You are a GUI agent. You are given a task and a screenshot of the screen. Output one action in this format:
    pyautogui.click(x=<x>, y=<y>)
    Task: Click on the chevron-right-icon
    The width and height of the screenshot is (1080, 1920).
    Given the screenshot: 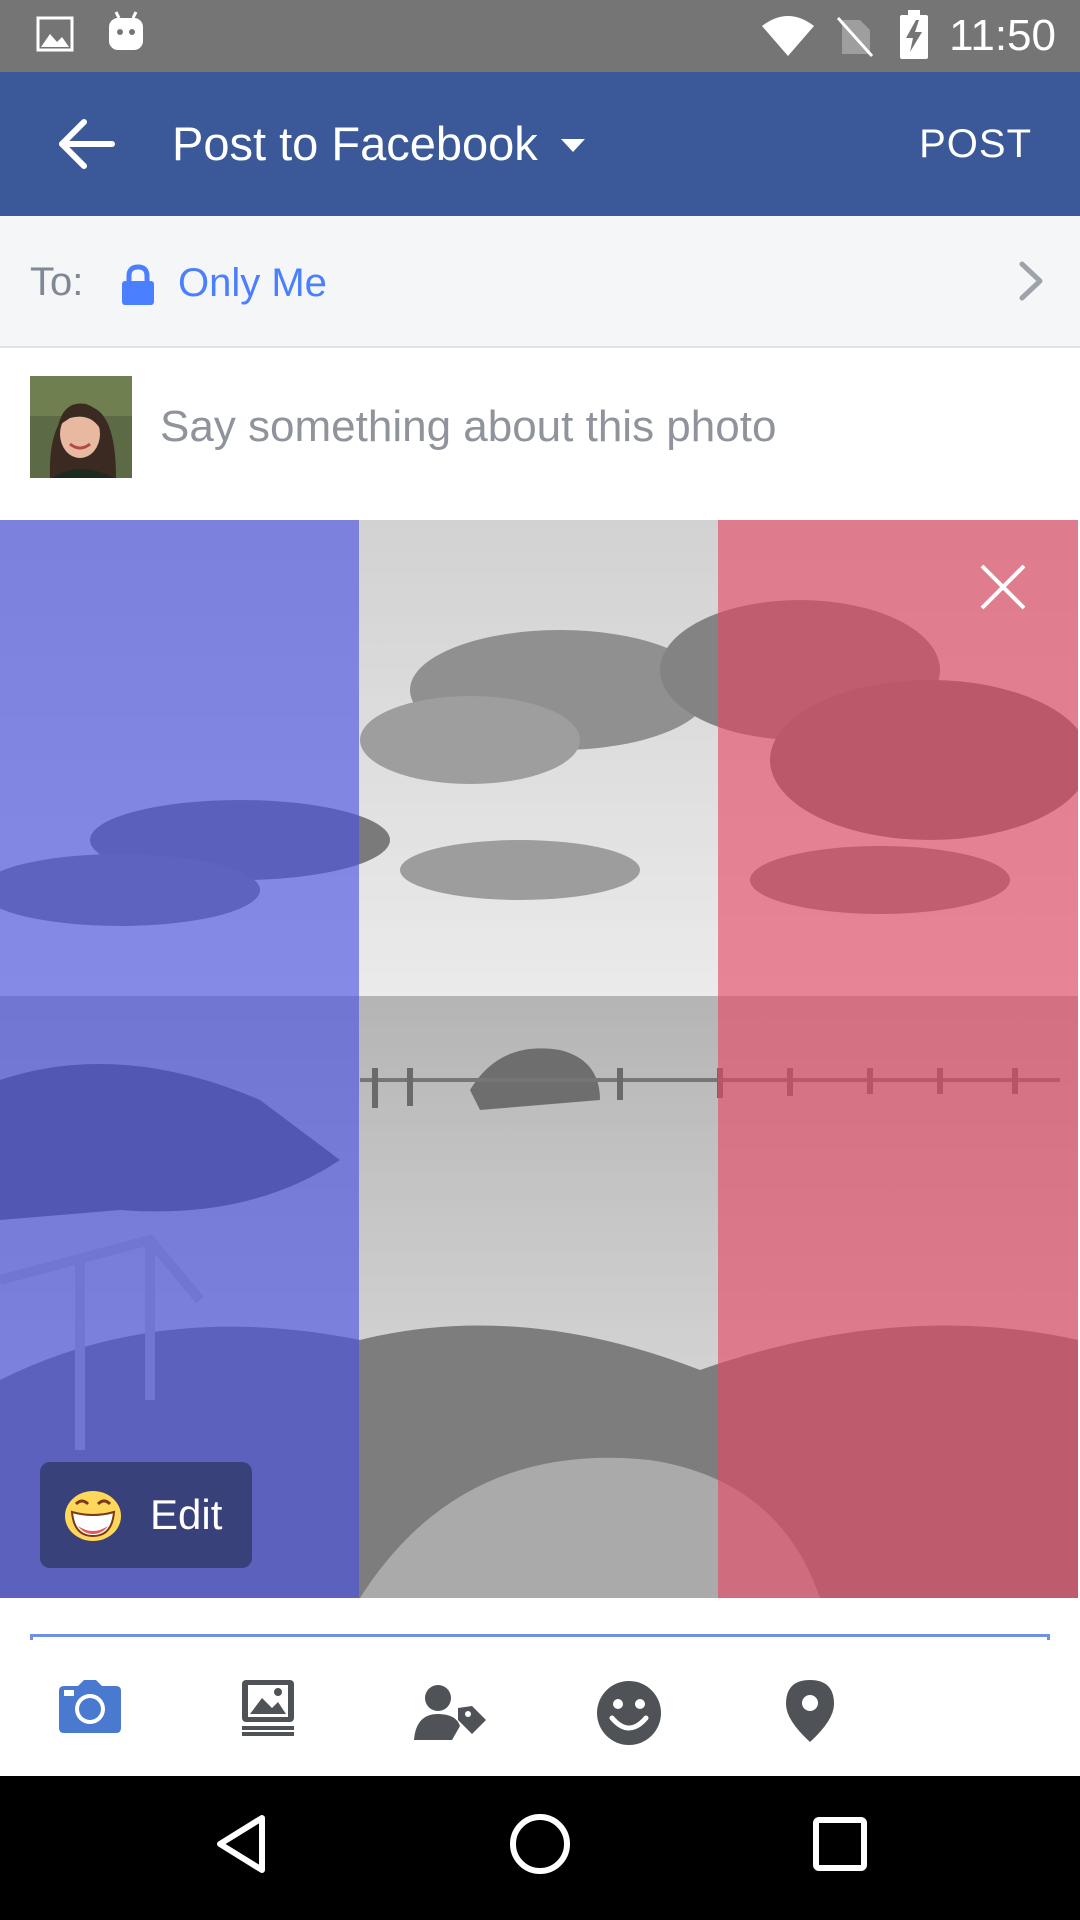 What is the action you would take?
    pyautogui.click(x=1031, y=281)
    